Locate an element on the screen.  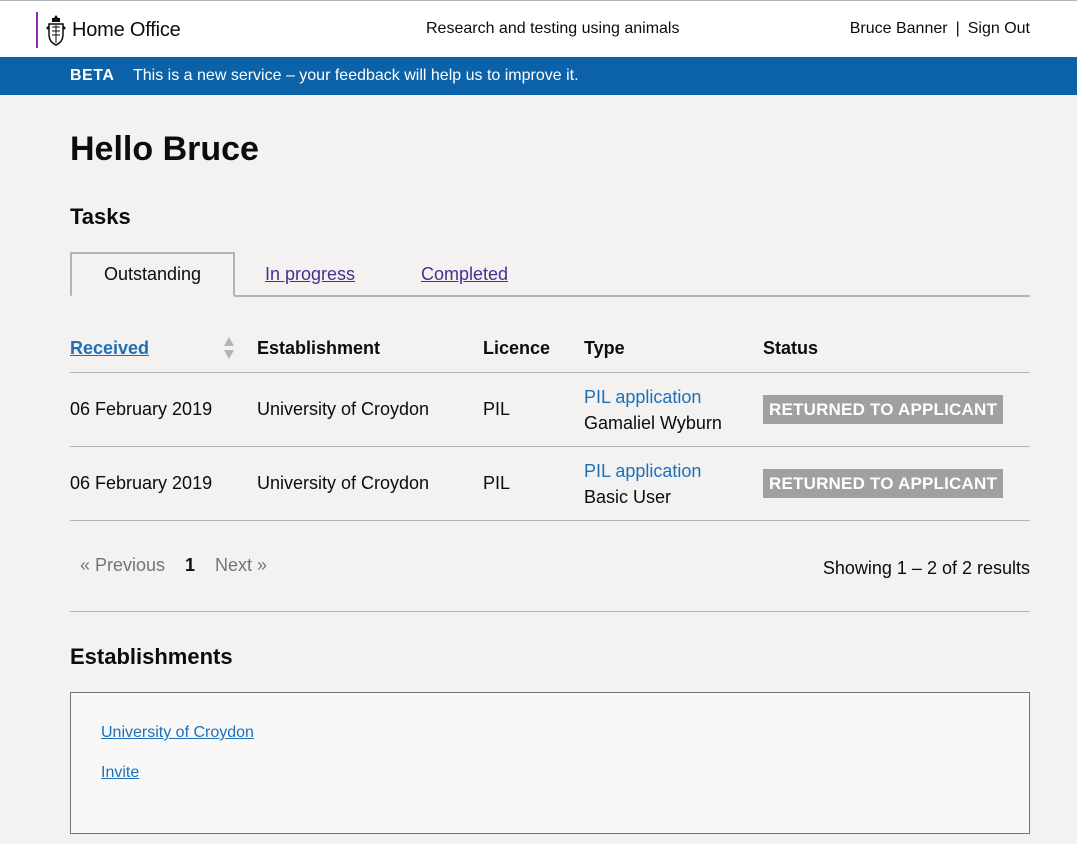
beta-tag: BETA is located at coordinates (92, 75).